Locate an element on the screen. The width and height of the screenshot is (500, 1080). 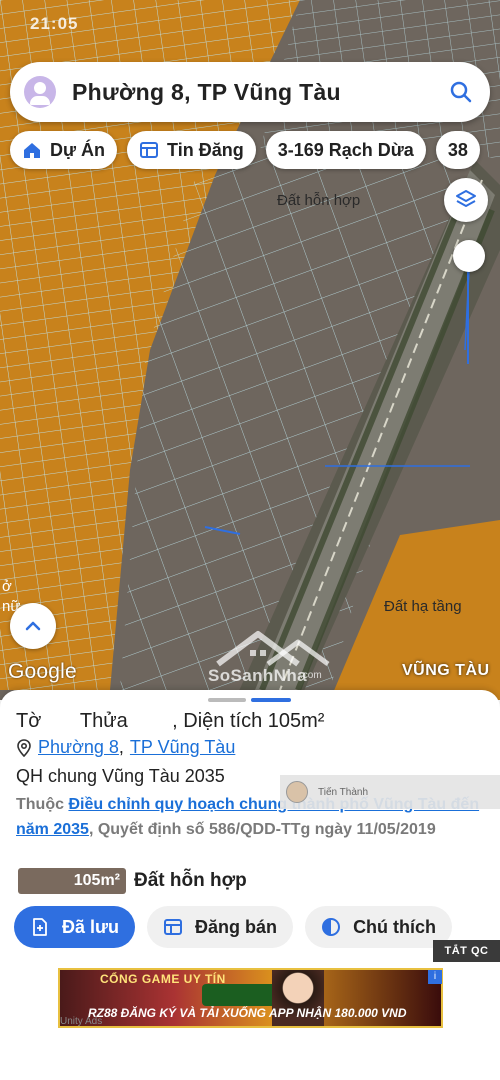
area-badge: 105m² is located at coordinates (72, 881).